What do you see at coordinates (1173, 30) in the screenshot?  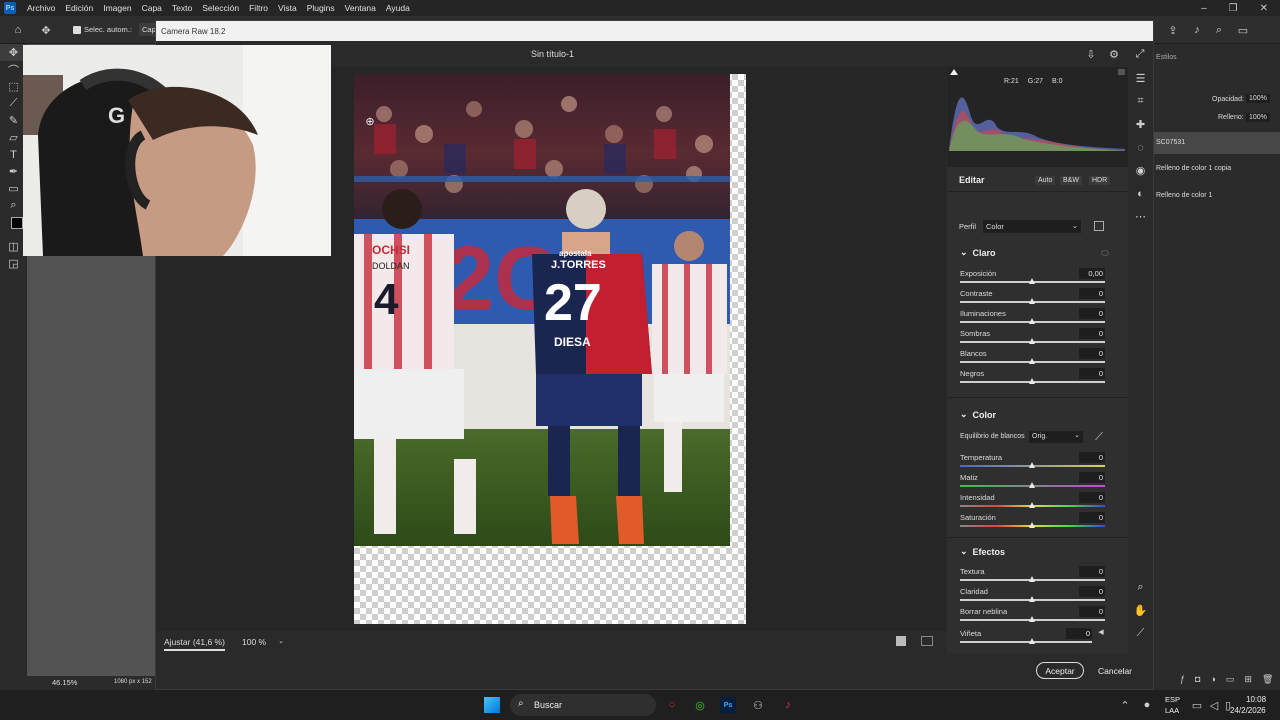 I see `share-icon: ⇪` at bounding box center [1173, 30].